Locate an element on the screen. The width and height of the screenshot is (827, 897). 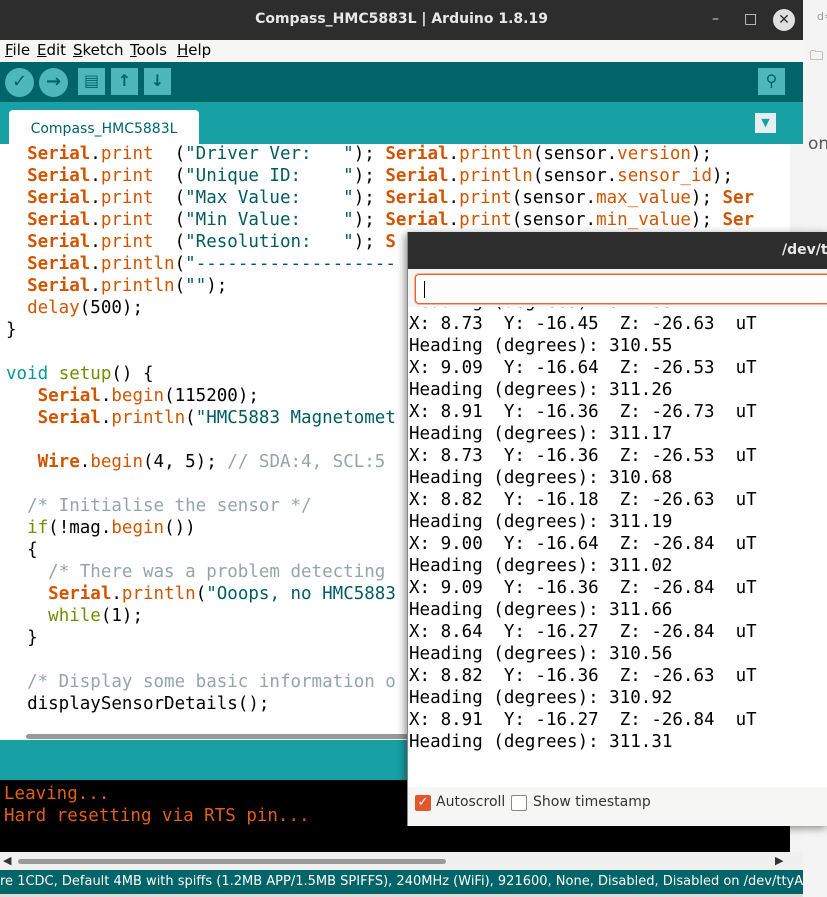
code-line: if(!mag.begin()) is located at coordinates (111, 528).